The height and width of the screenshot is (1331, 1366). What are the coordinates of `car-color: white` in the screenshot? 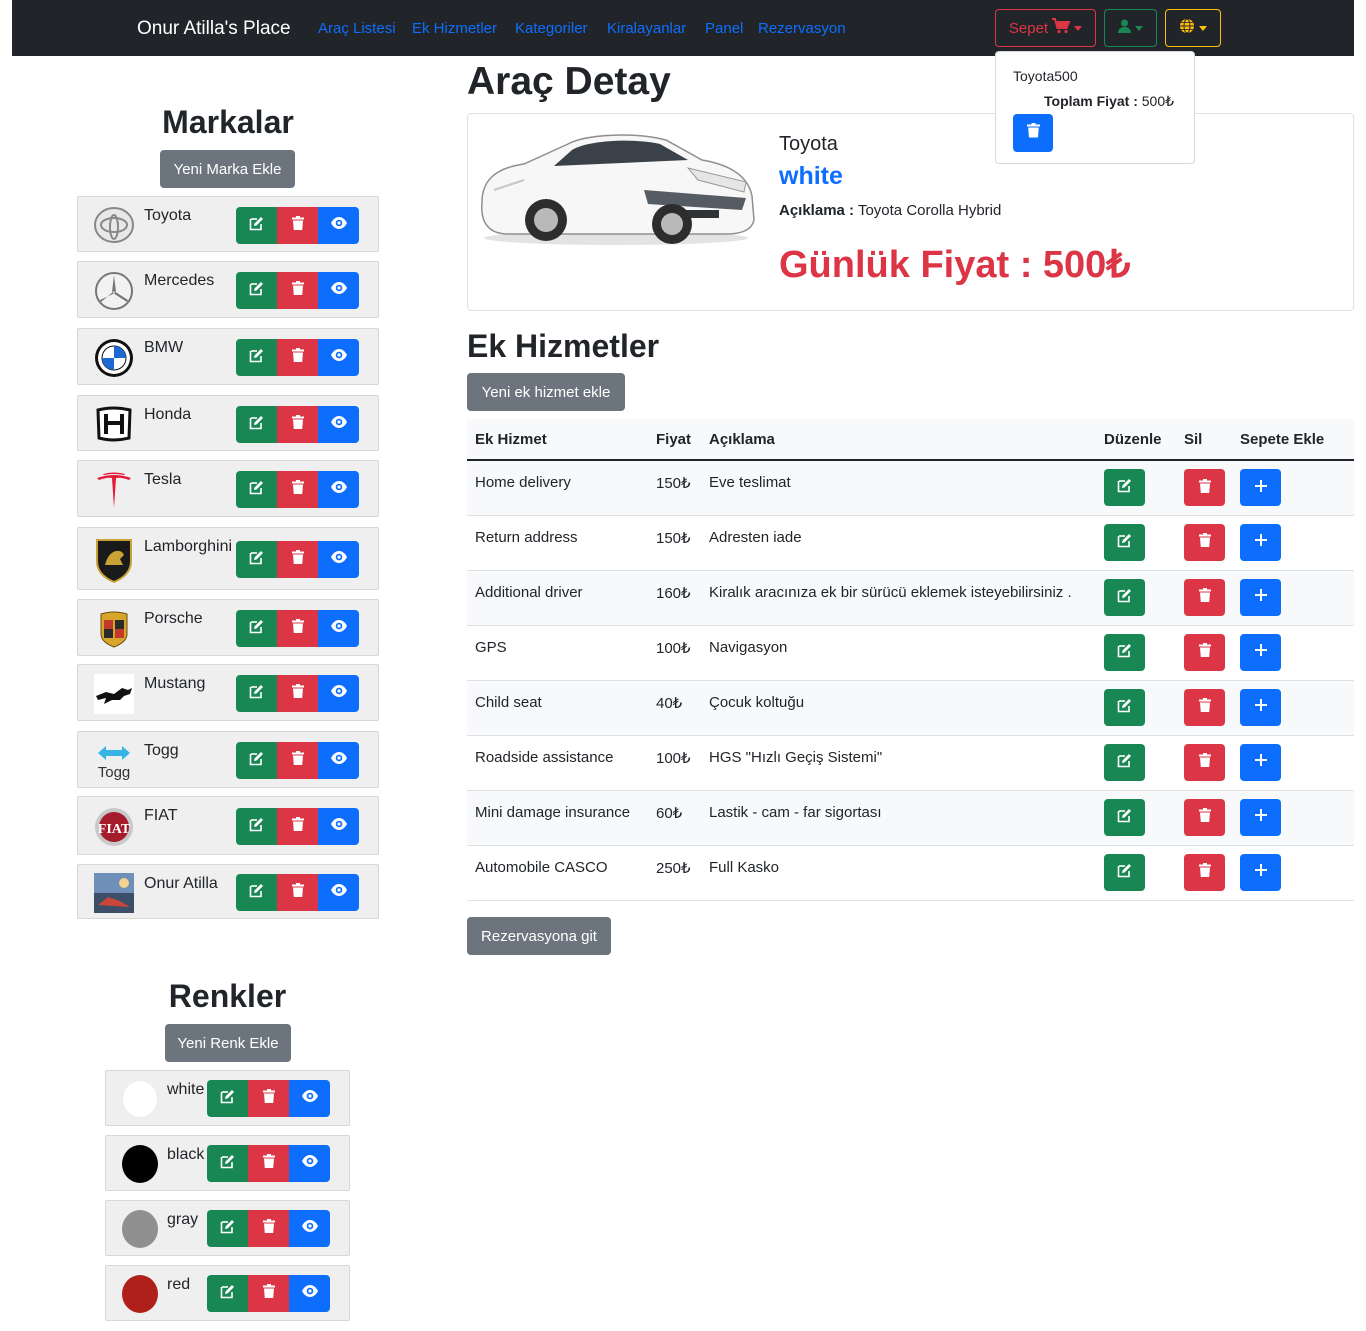 It's located at (811, 176).